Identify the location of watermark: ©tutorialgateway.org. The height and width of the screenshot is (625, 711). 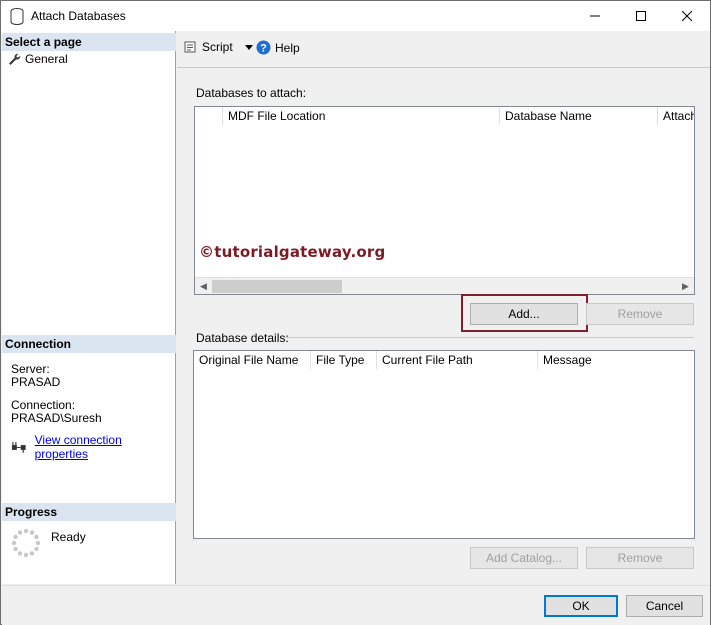
(292, 252).